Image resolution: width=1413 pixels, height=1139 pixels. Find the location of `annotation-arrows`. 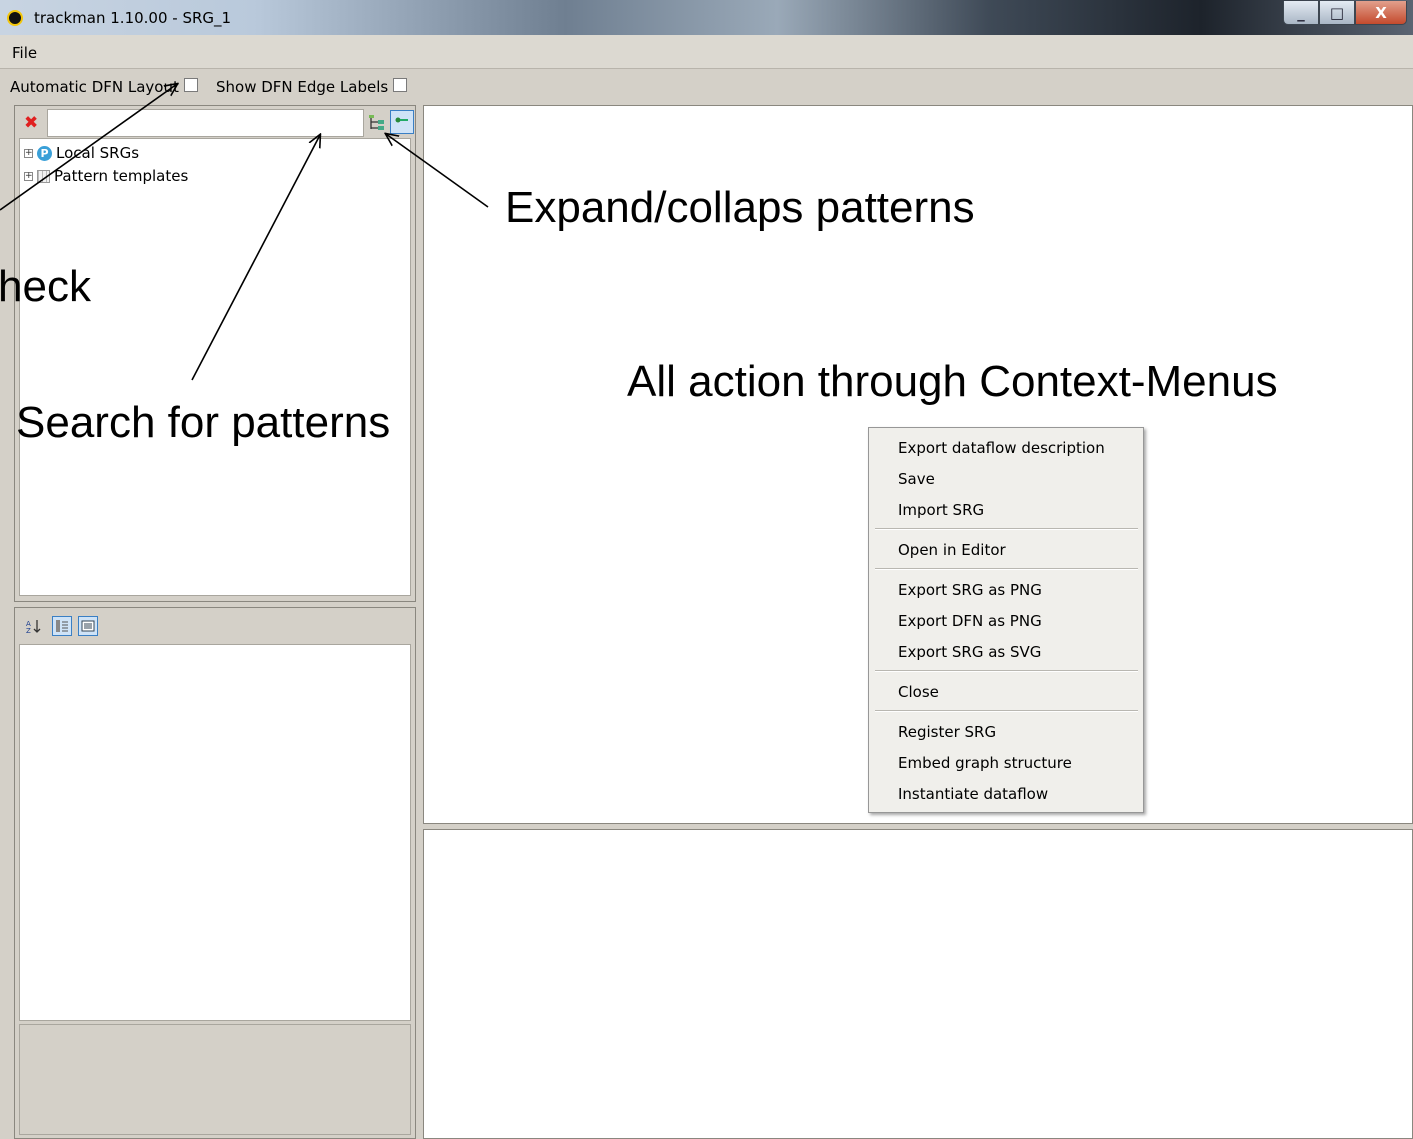

annotation-arrows is located at coordinates (244, 190).